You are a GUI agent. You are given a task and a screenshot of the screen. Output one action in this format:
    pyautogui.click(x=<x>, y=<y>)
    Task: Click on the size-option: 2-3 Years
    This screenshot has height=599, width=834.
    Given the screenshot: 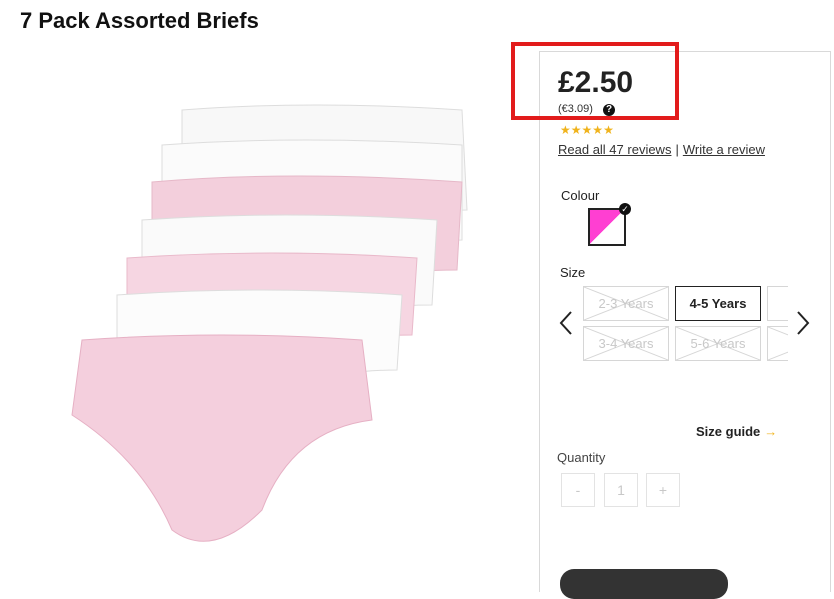 What is the action you would take?
    pyautogui.click(x=626, y=303)
    